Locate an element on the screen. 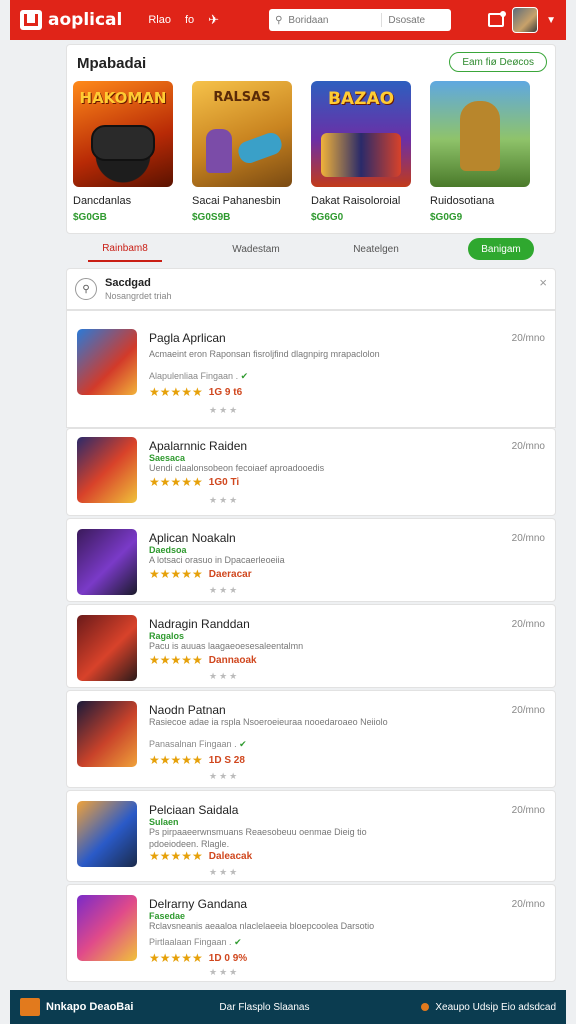 The height and width of the screenshot is (1024, 576). game-cover: HAKOMAN is located at coordinates (123, 134).